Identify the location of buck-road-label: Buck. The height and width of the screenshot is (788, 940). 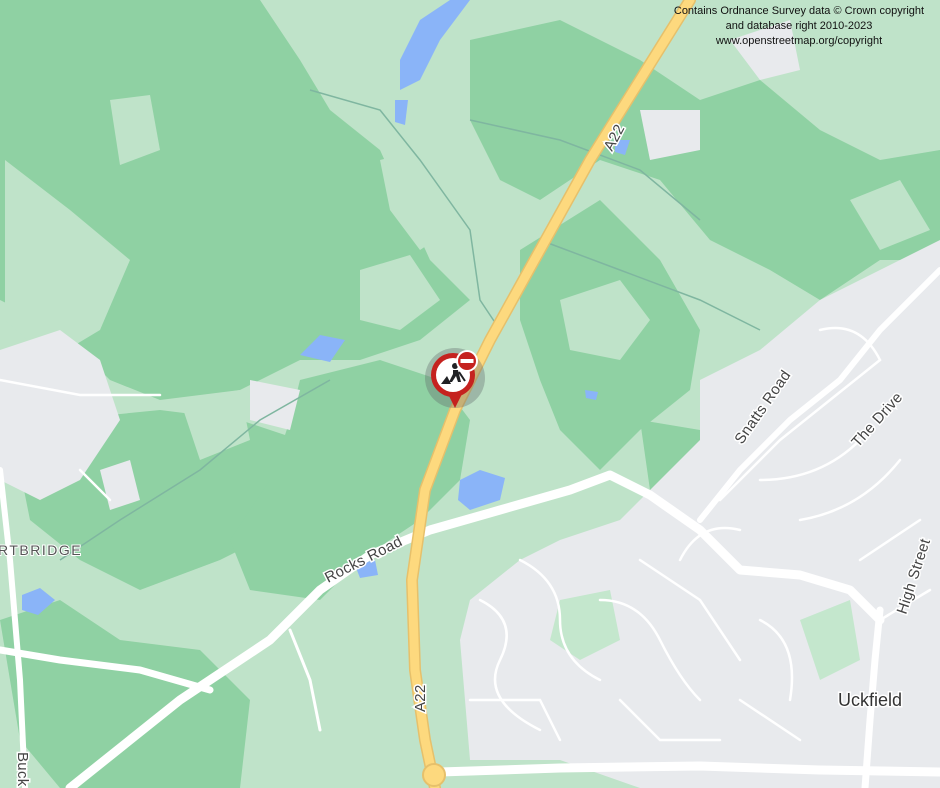
(22, 769).